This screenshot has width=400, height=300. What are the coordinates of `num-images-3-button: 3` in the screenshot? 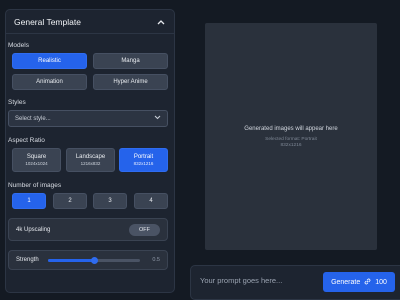 It's located at (110, 201).